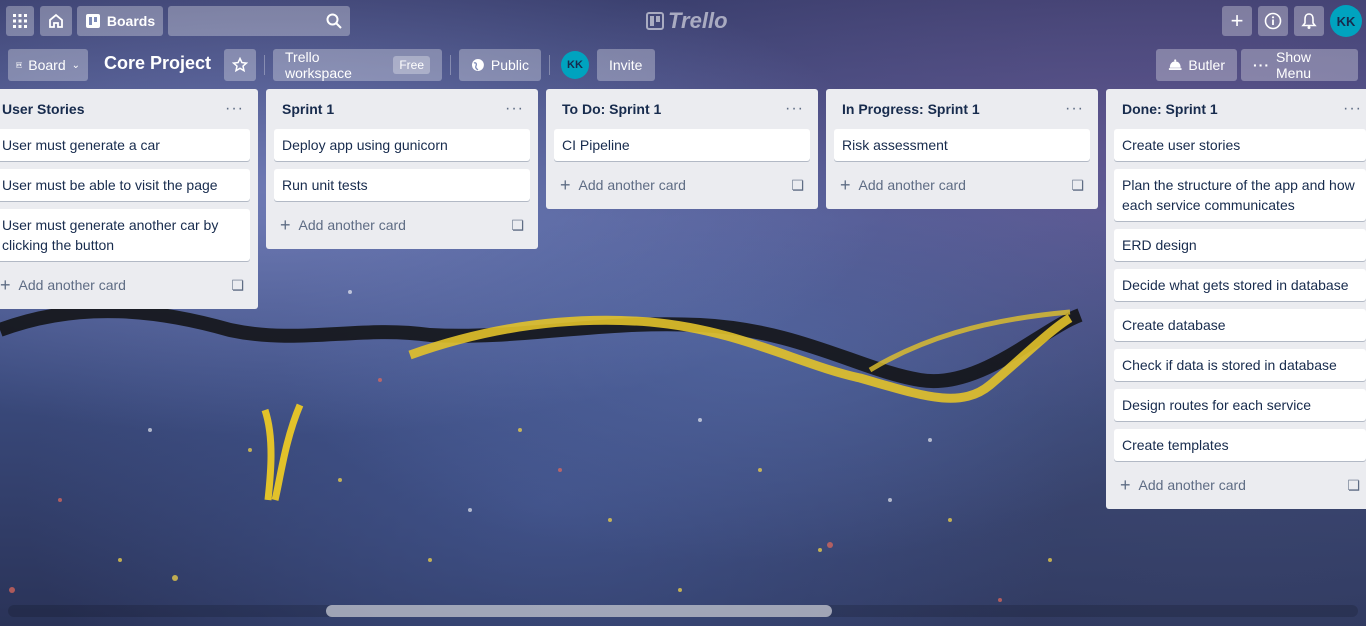 This screenshot has height=626, width=1366. Describe the element at coordinates (1240, 365) in the screenshot. I see `card: Check if data is stored in database` at that location.